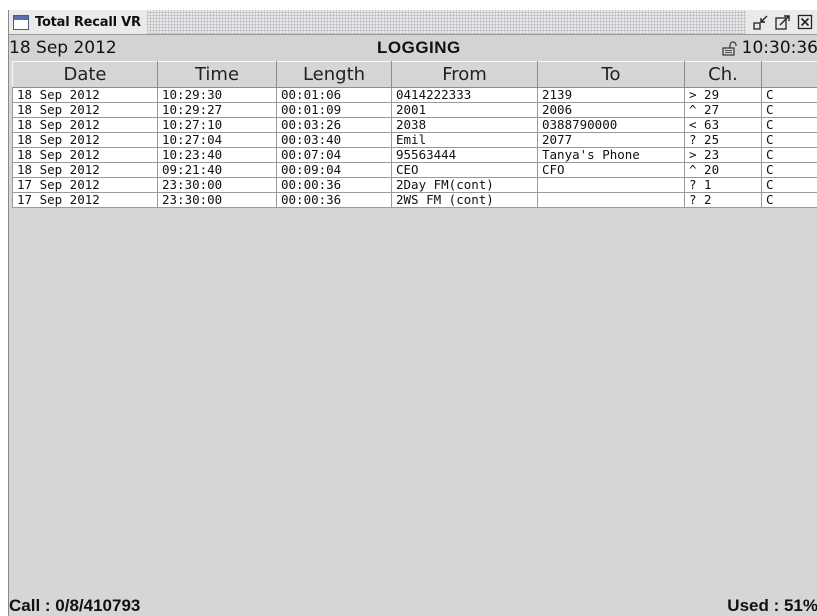 This screenshot has height=616, width=817. I want to click on call-counter: Call : 0/8/410793, so click(75, 605).